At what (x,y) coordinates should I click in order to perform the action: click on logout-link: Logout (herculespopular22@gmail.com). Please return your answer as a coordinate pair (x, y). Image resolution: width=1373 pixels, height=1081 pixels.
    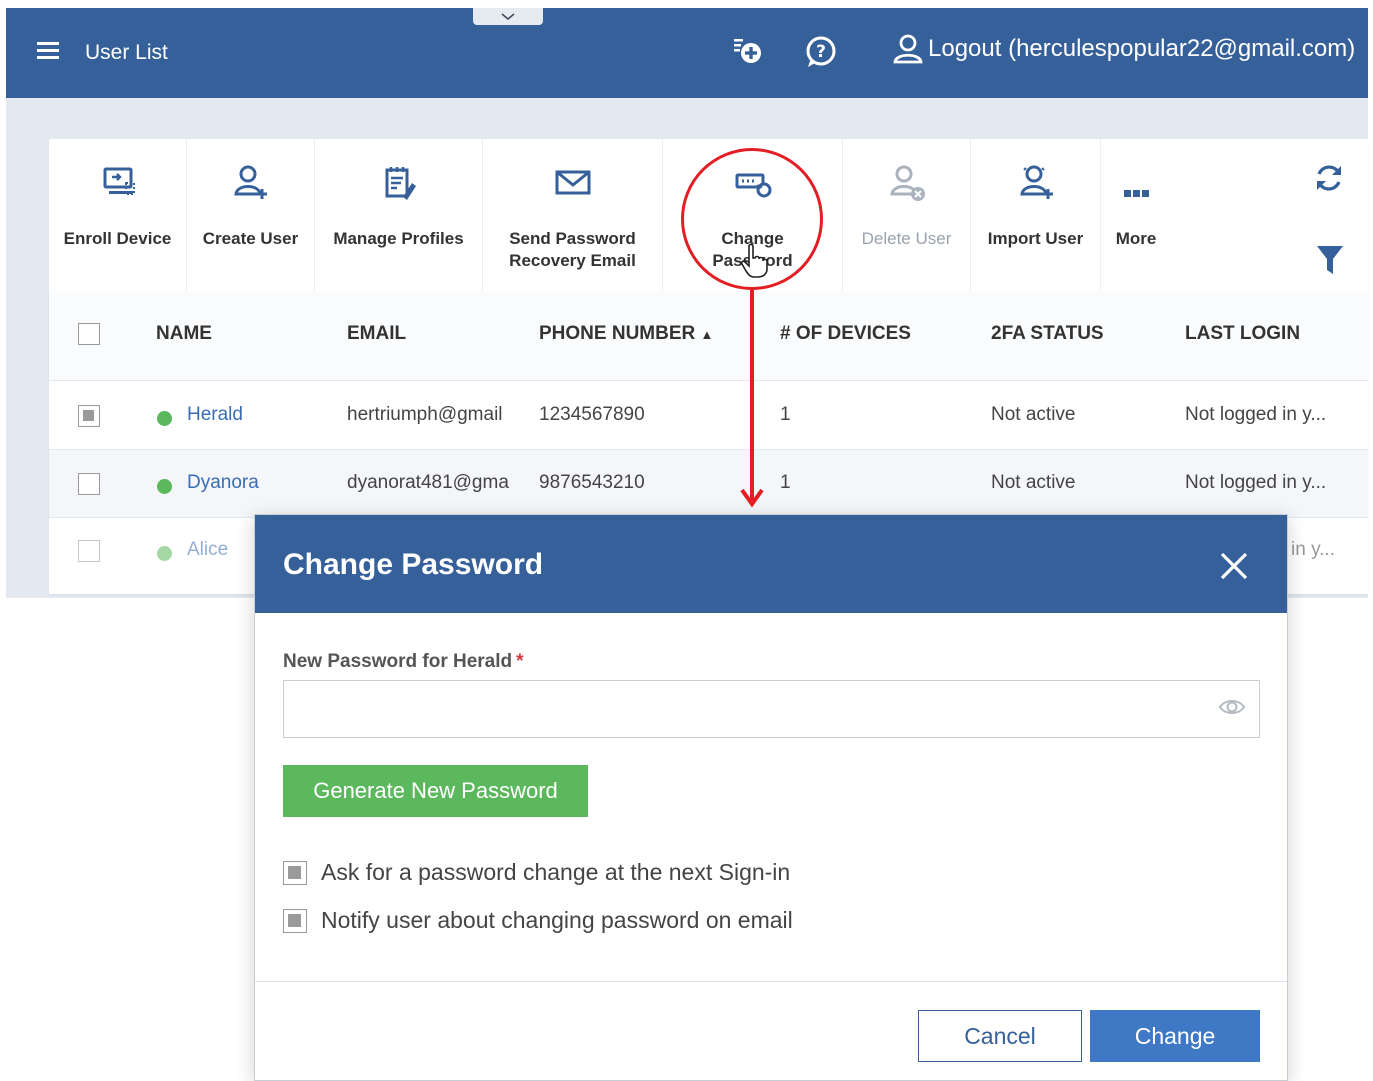
    Looking at the image, I should click on (1123, 49).